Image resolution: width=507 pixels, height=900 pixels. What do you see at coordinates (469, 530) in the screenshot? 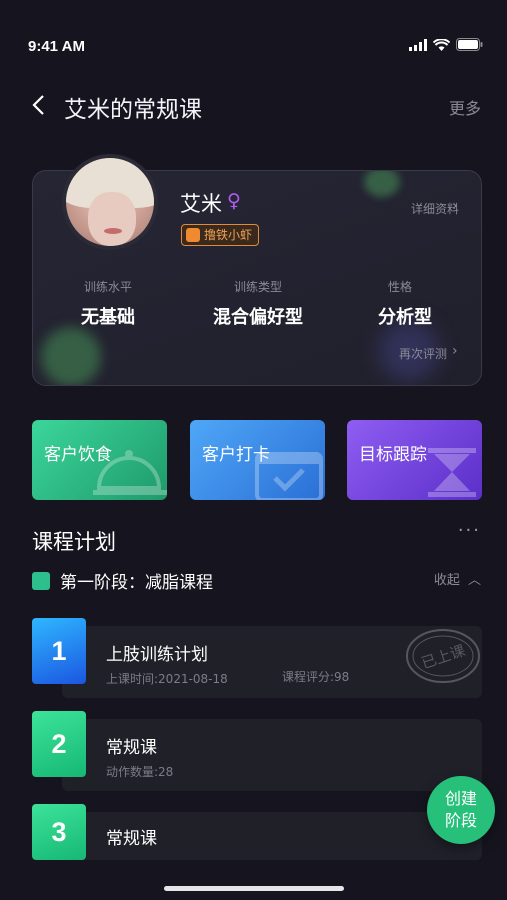
I see `more-dots-icon: ···` at bounding box center [469, 530].